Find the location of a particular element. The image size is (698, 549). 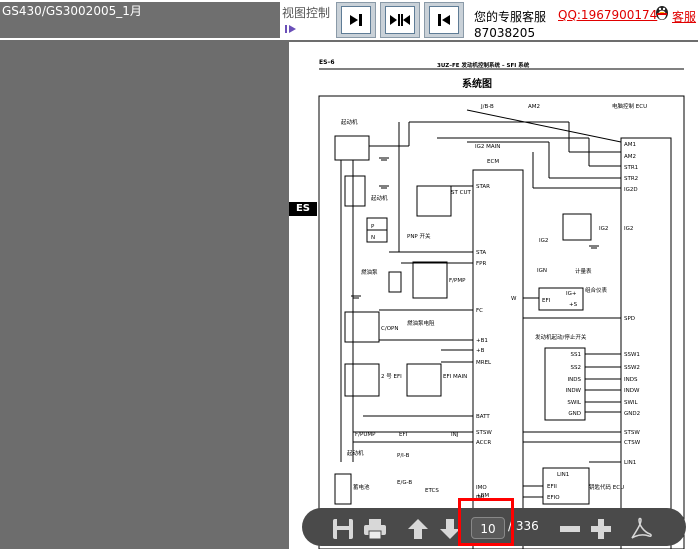

ecm-pin-8: STSW is located at coordinates (484, 433).